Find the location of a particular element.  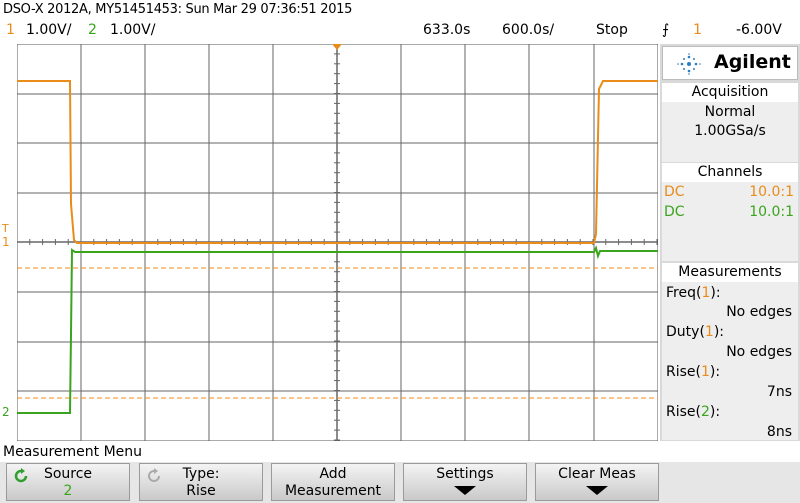

trigger-level-marker: T is located at coordinates (5, 228).